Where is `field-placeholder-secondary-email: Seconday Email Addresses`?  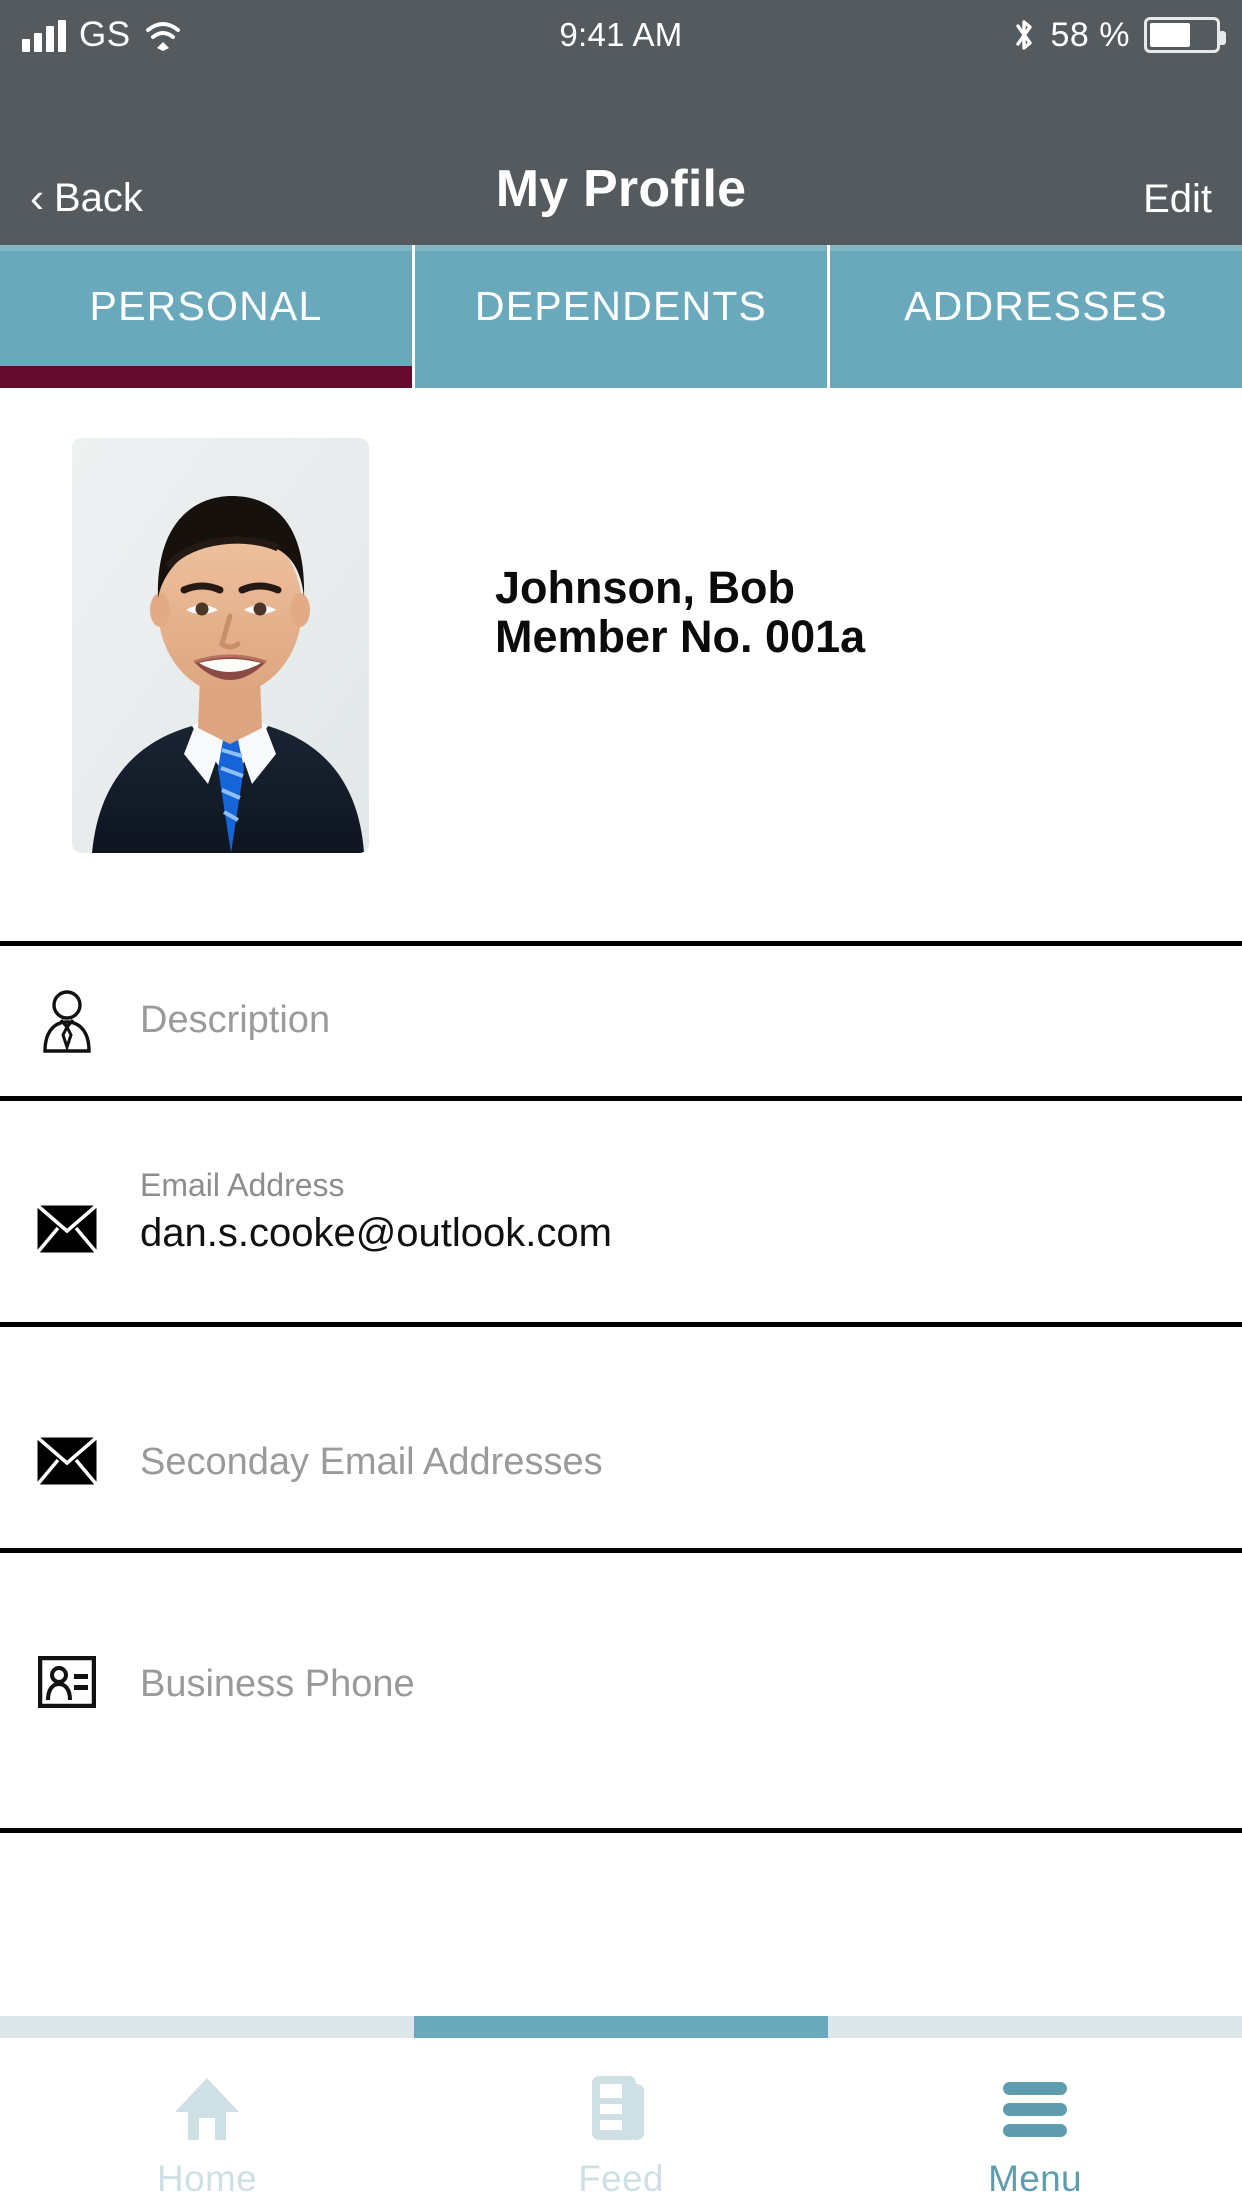
field-placeholder-secondary-email: Seconday Email Addresses is located at coordinates (371, 1462).